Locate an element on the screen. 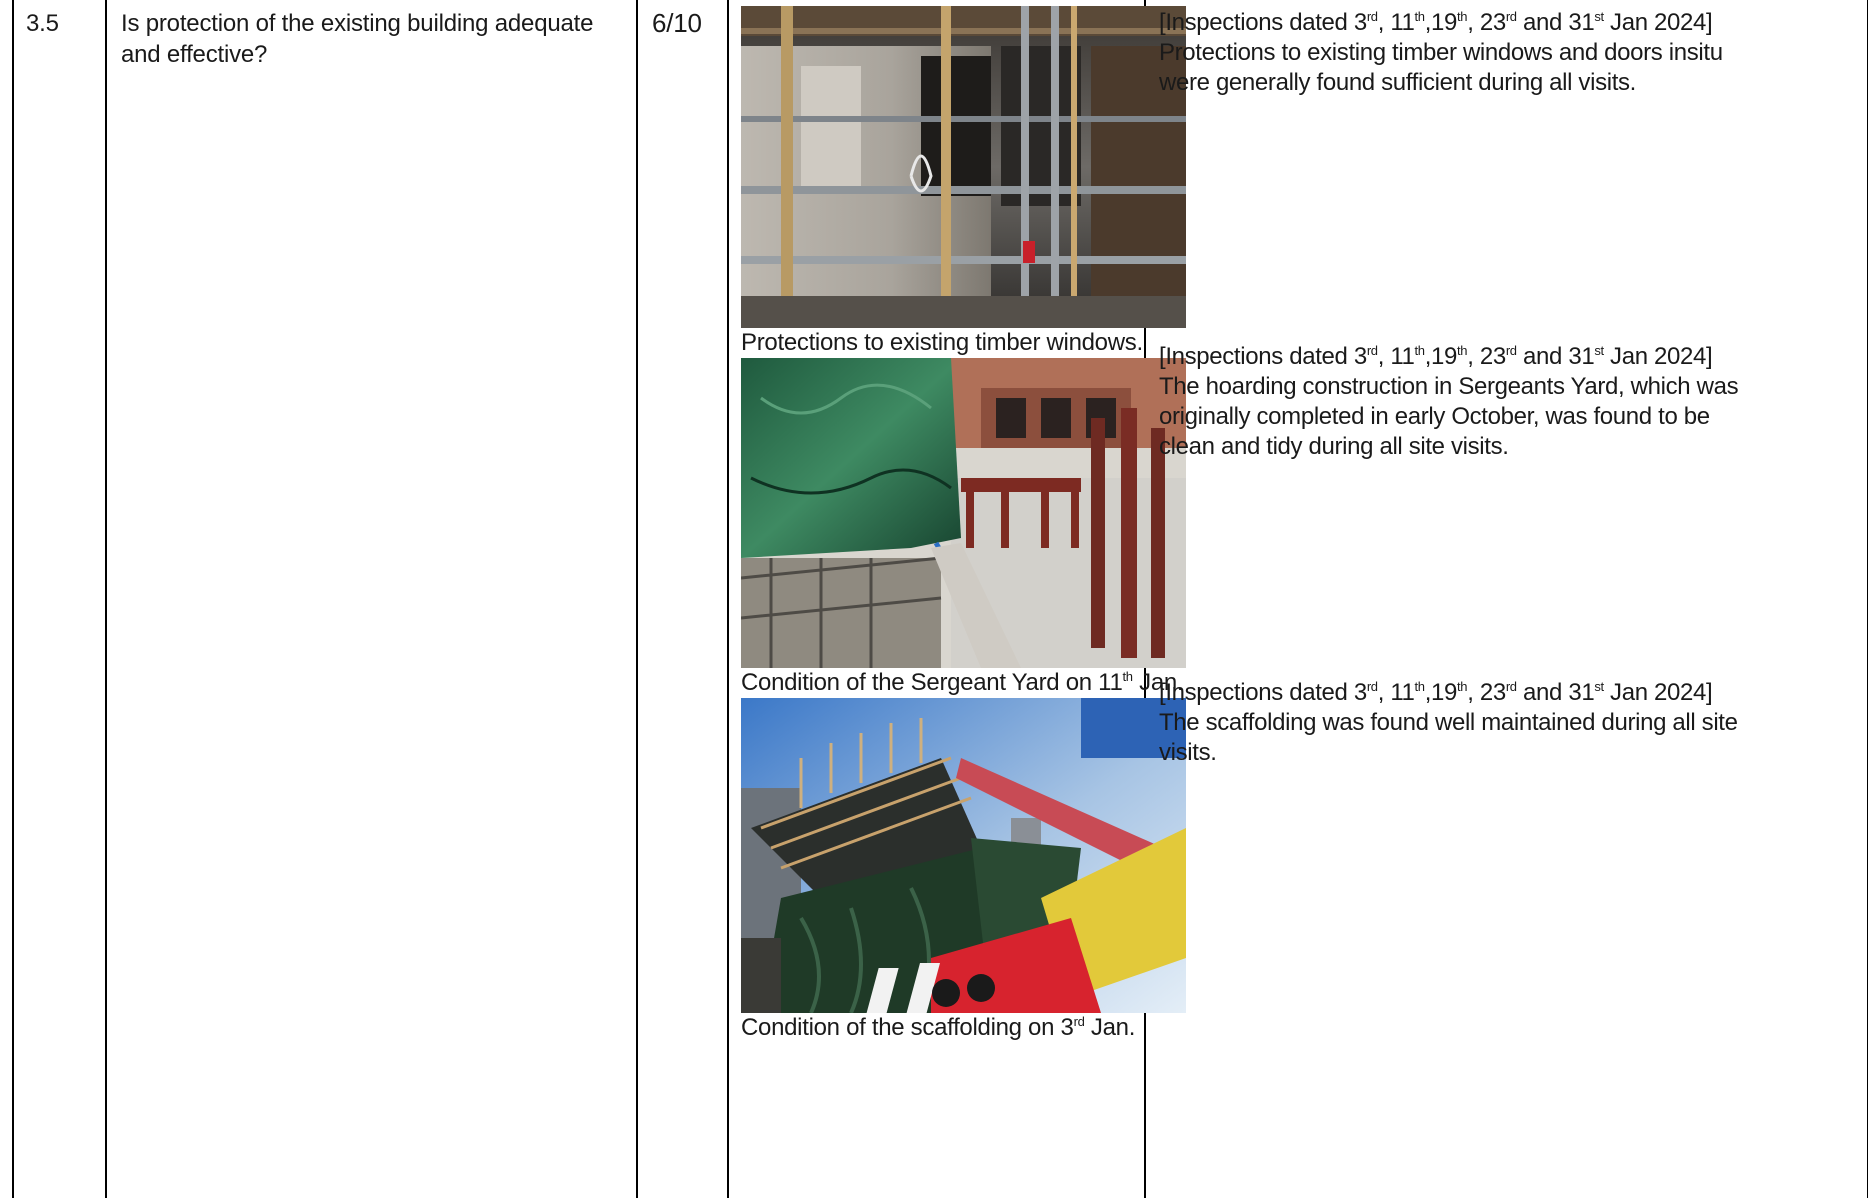 The height and width of the screenshot is (1198, 1868). score: 6/10 is located at coordinates (682, 599).